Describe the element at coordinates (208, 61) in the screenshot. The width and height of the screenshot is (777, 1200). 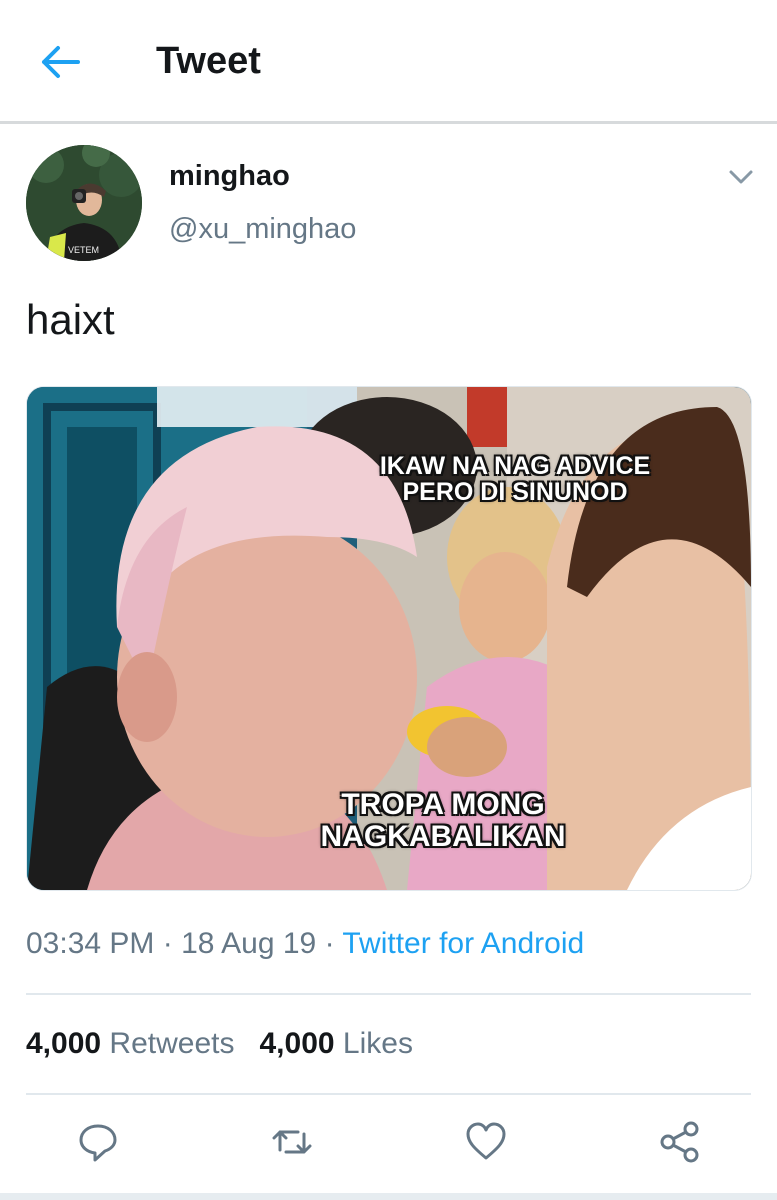
I see `page-title: Tweet` at that location.